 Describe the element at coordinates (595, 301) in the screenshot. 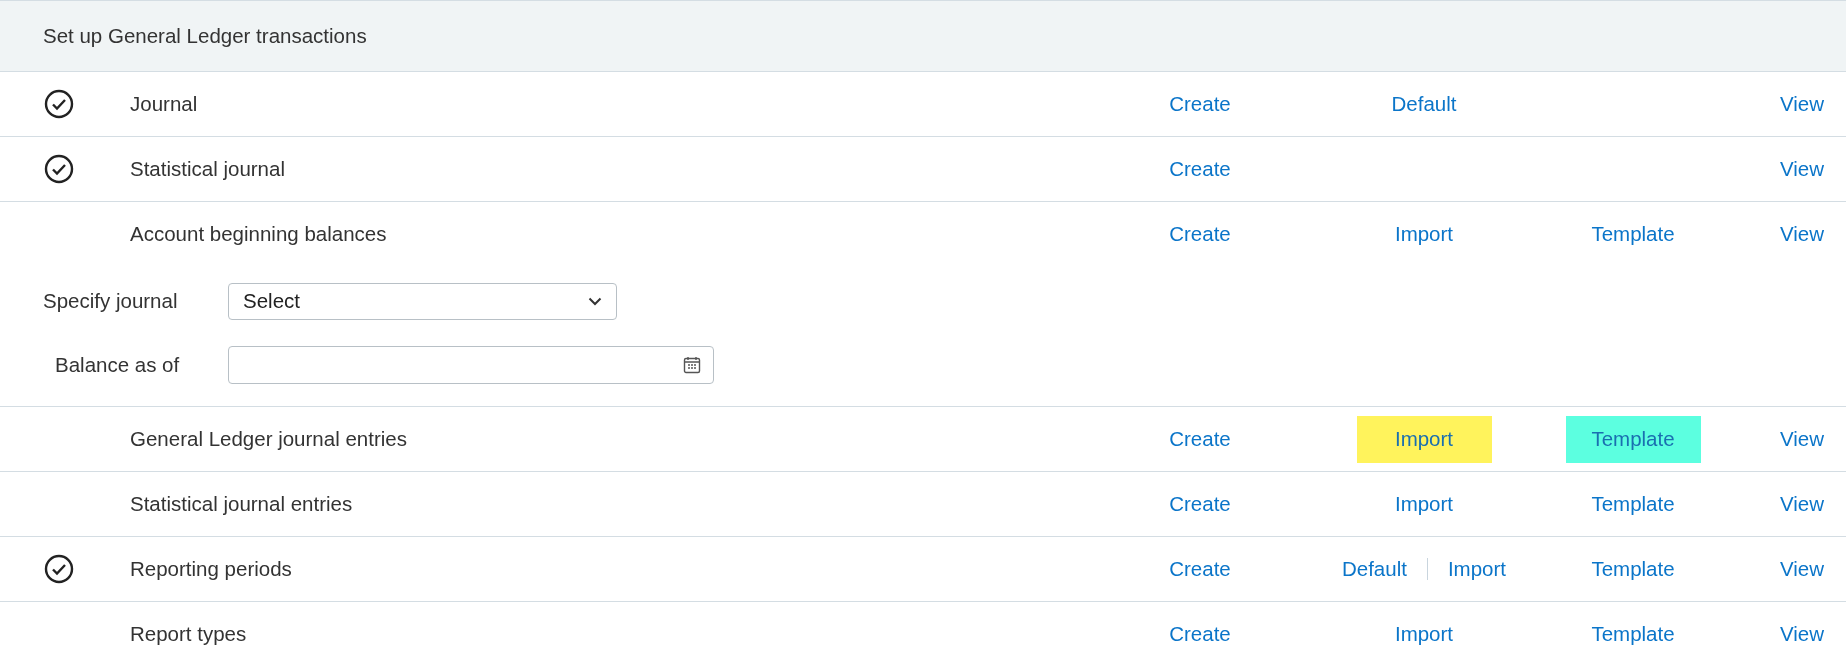

I see `chevron-down-icon` at that location.